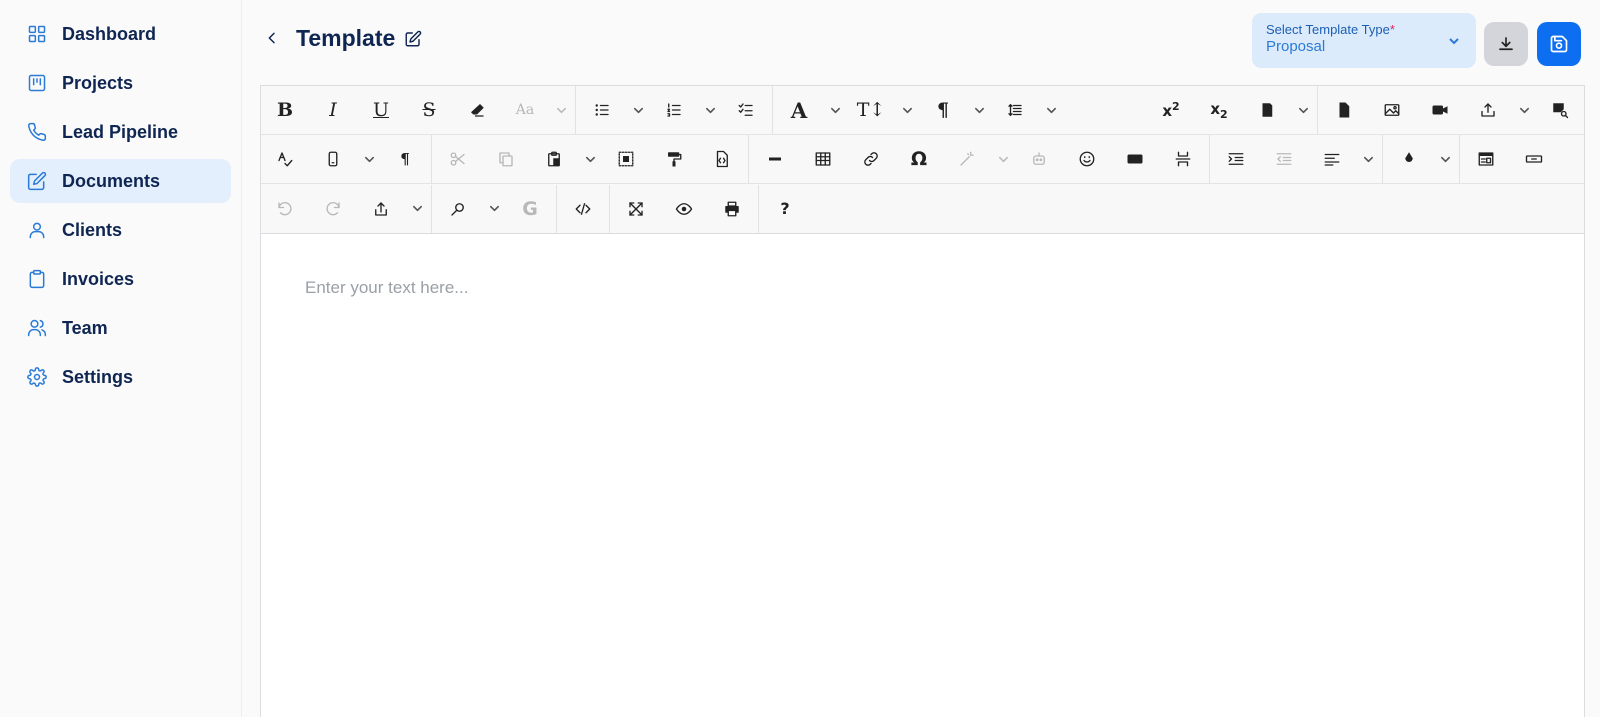 Image resolution: width=1600 pixels, height=717 pixels. I want to click on sidebar-item-lead-pipeline: Lead Pipeline, so click(120, 132).